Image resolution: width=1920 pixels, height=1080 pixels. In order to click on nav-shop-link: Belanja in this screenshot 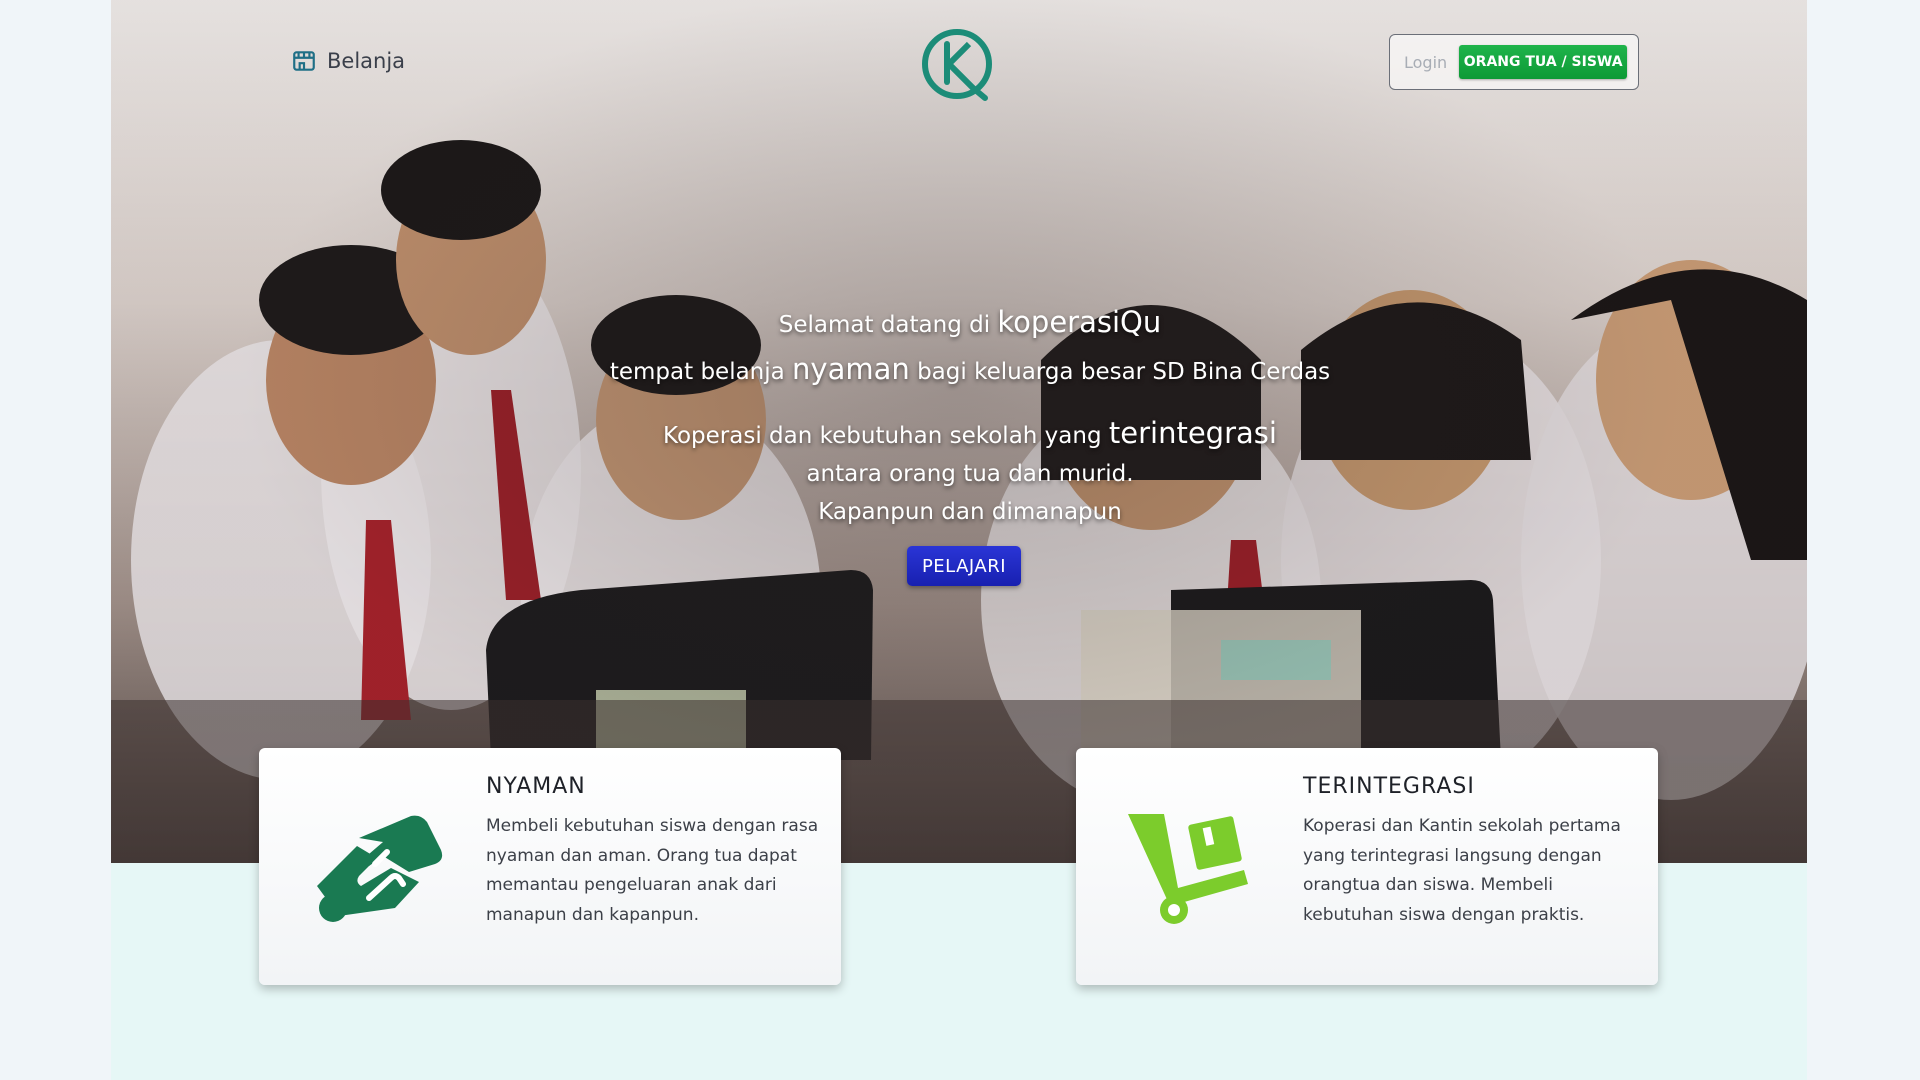, I will do `click(348, 61)`.